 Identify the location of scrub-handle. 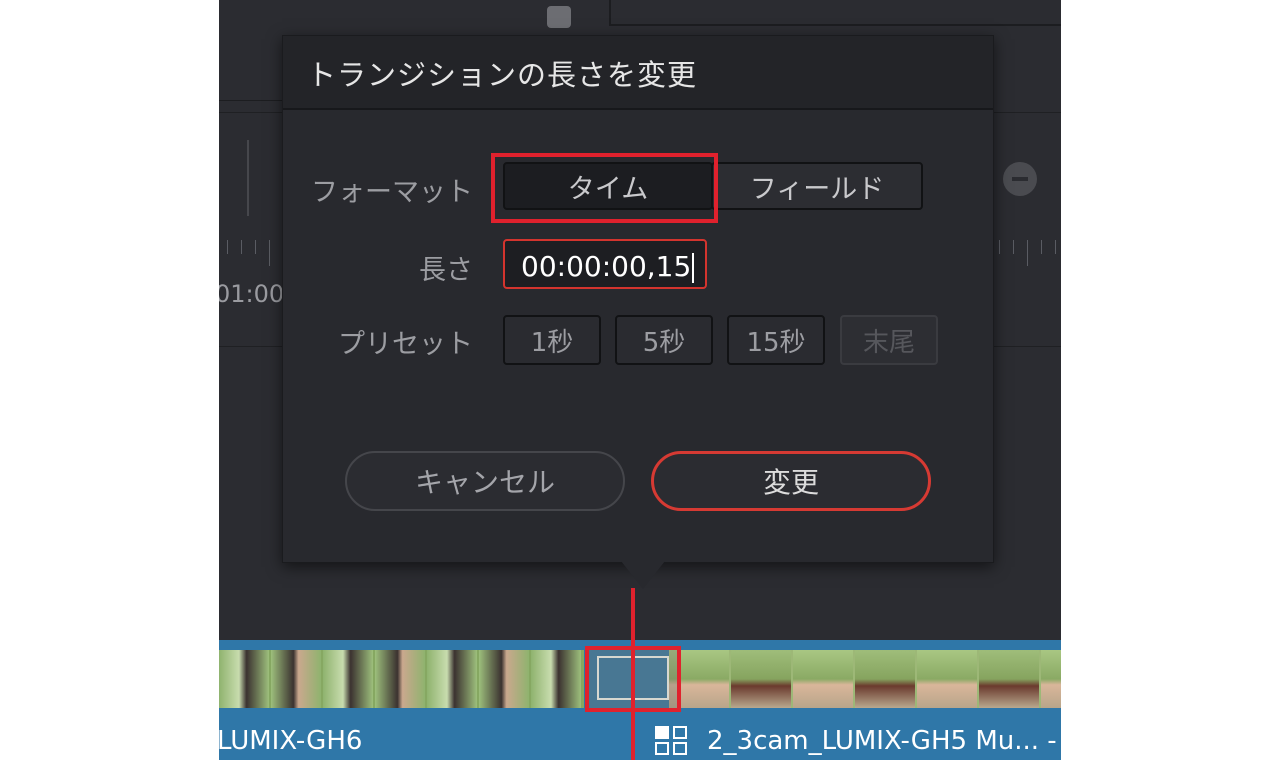
(559, 17).